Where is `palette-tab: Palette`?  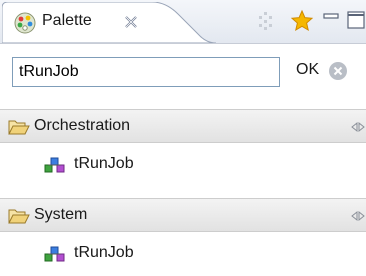 palette-tab: Palette is located at coordinates (109, 22).